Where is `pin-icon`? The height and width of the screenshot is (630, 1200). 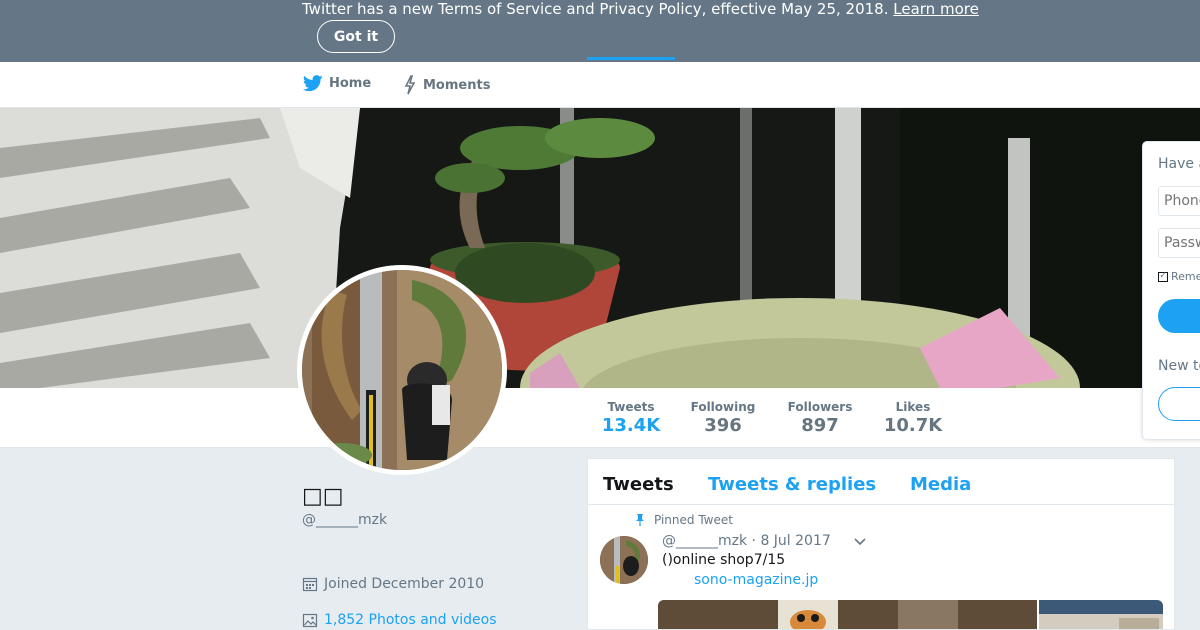 pin-icon is located at coordinates (640, 520).